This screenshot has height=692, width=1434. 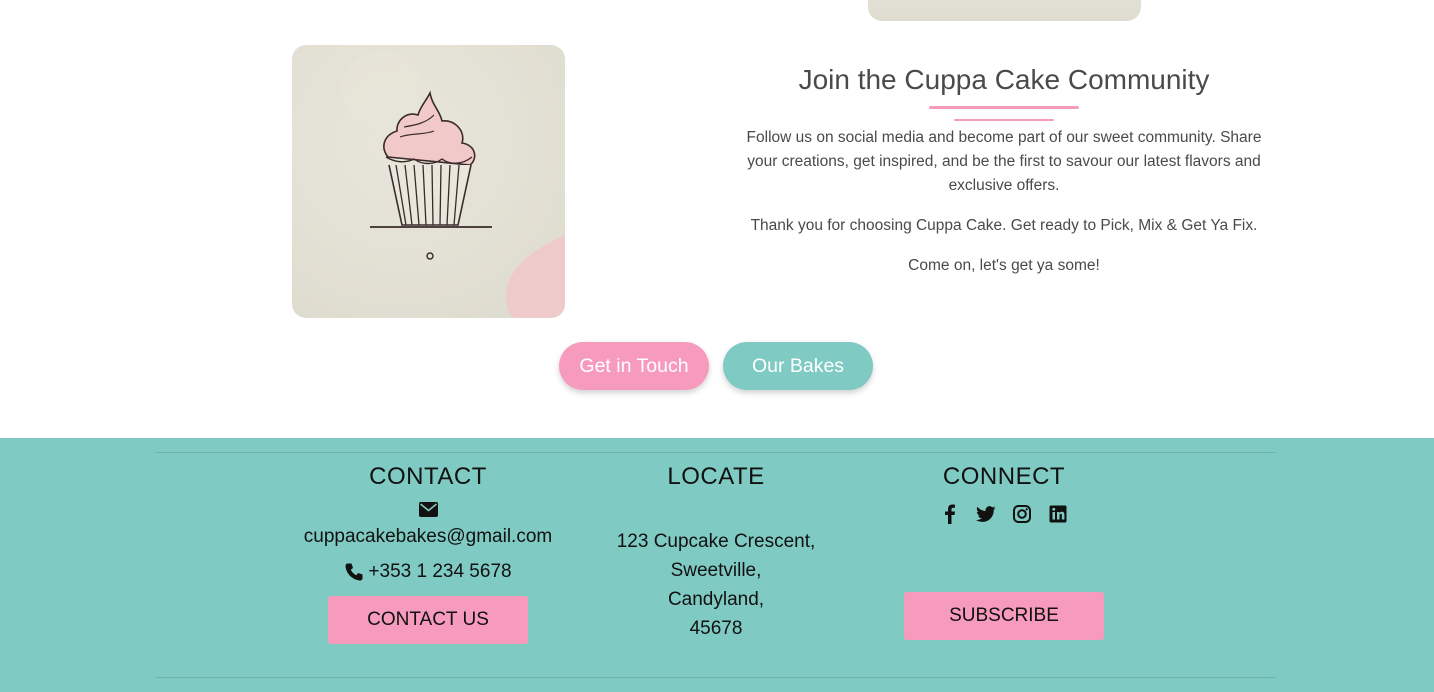 What do you see at coordinates (715, 677) in the screenshot?
I see `footer-divider-bottom` at bounding box center [715, 677].